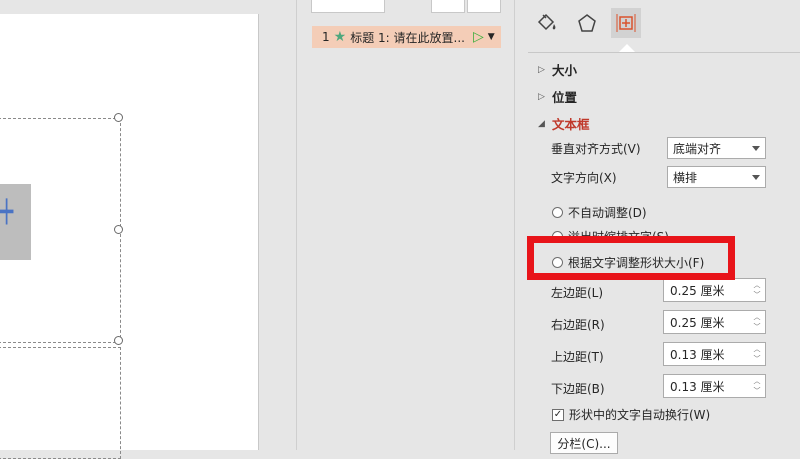 The height and width of the screenshot is (459, 800). I want to click on top-margin-spinner: 0.13 厘米 ︿ ﹀, so click(714, 354).